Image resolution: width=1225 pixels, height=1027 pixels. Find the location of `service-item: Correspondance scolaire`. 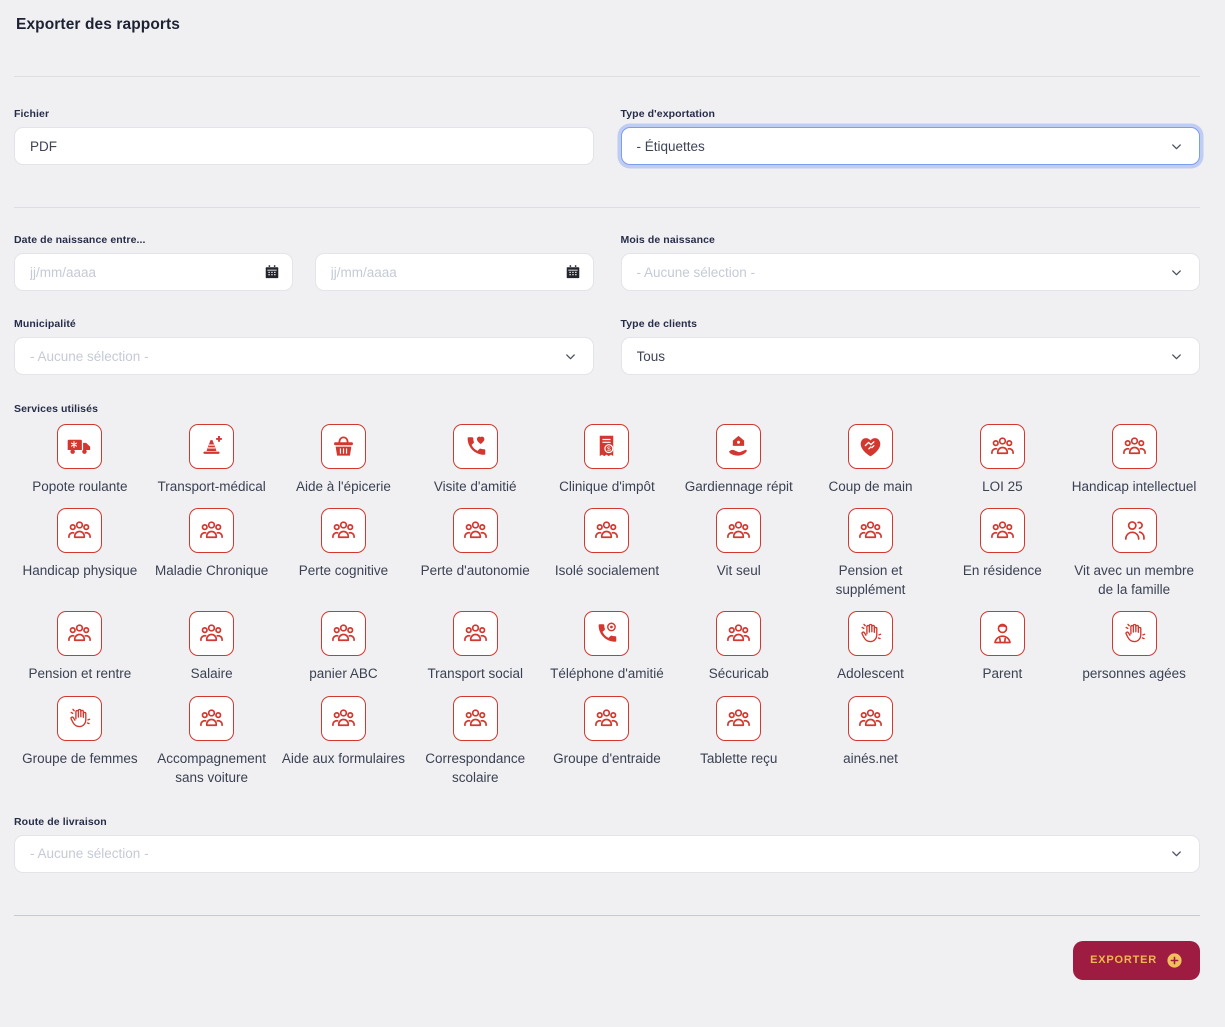

service-item: Correspondance scolaire is located at coordinates (475, 741).